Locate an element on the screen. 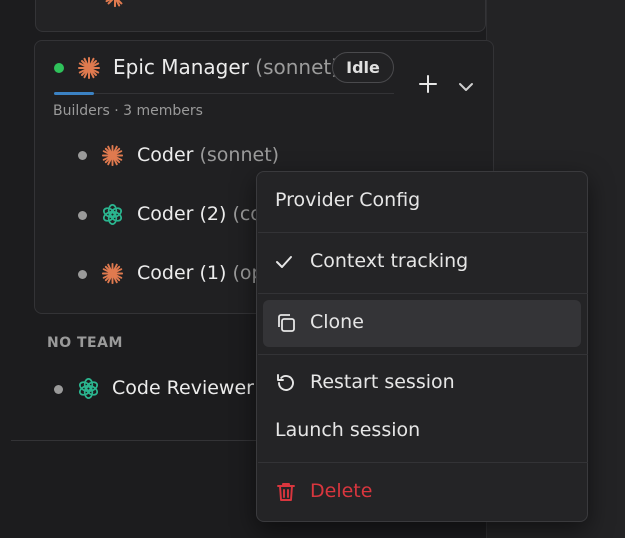 Image resolution: width=625 pixels, height=538 pixels. check-icon is located at coordinates (284, 264).